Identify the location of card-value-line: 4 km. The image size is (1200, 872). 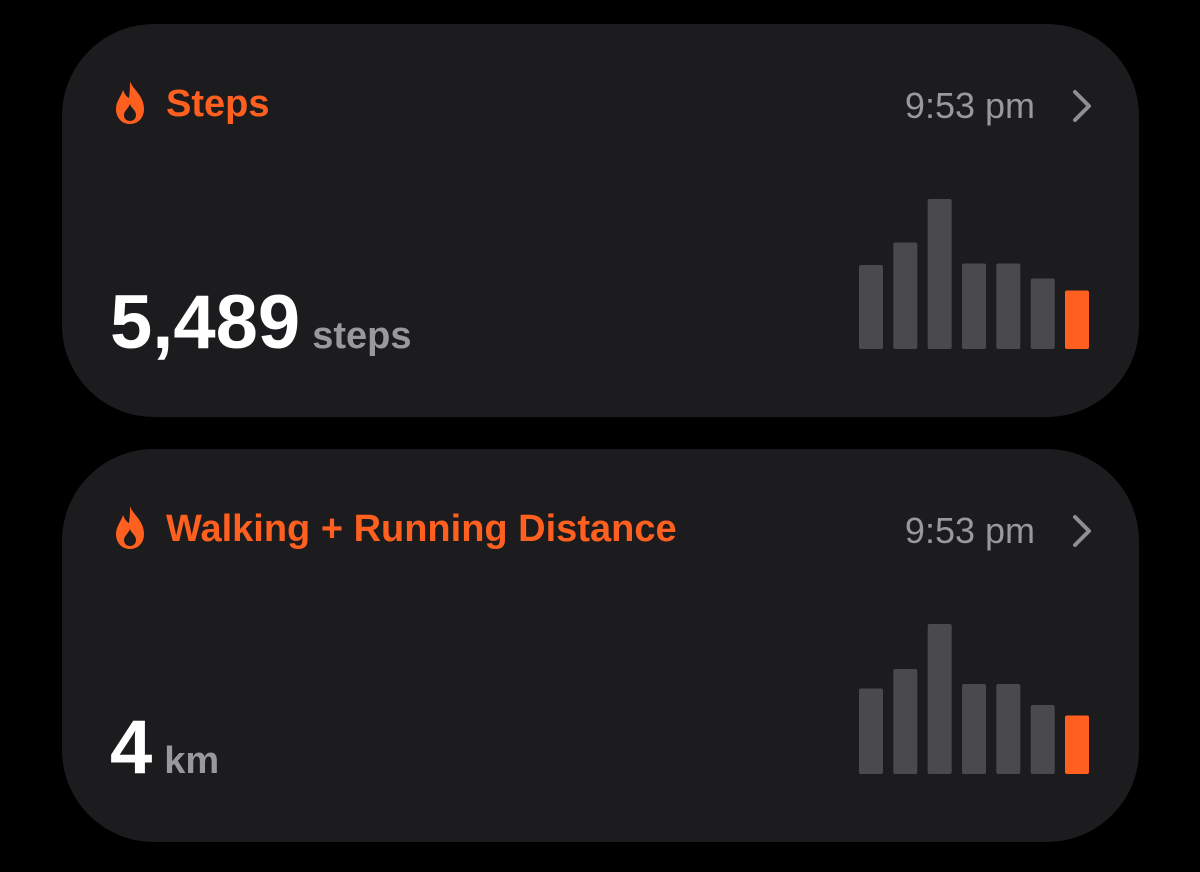
(164, 748).